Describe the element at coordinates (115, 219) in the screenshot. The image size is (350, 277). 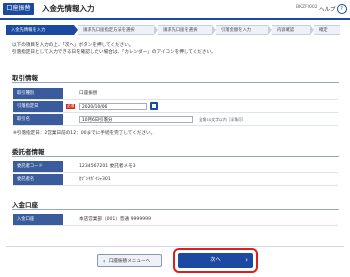
I see `deposit-account-value: 本店営業部（001）普通 9999999` at that location.